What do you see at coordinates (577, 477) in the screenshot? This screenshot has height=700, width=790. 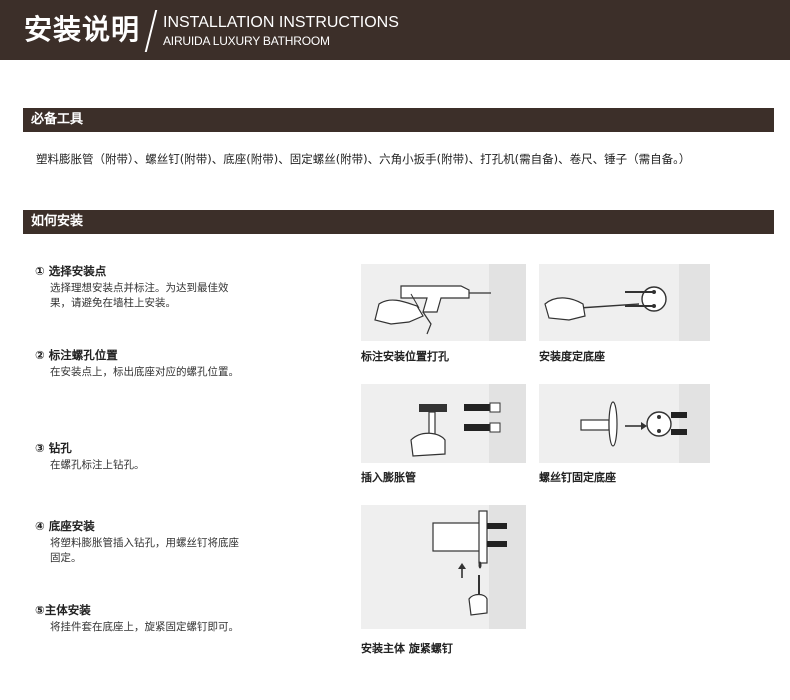 I see `caption-4: 螺丝钉固定底座` at bounding box center [577, 477].